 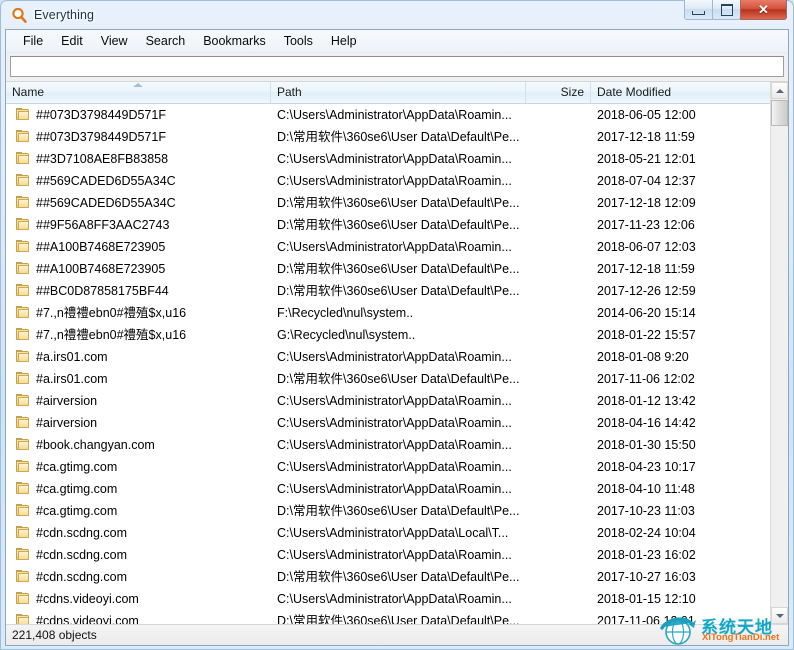 What do you see at coordinates (298, 41) in the screenshot?
I see `menu-item-tools: Tools` at bounding box center [298, 41].